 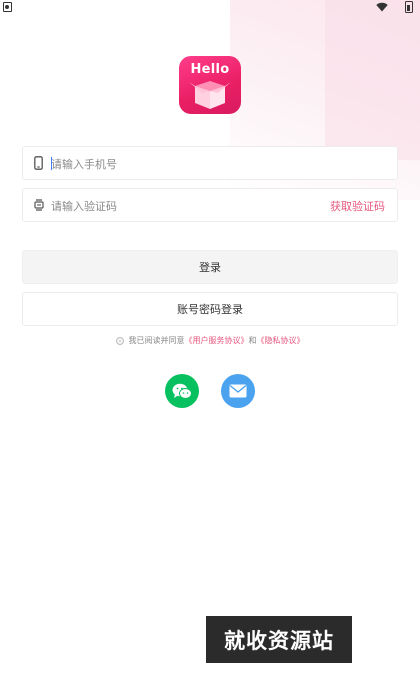 What do you see at coordinates (39, 205) in the screenshot?
I see `verification-code-icon` at bounding box center [39, 205].